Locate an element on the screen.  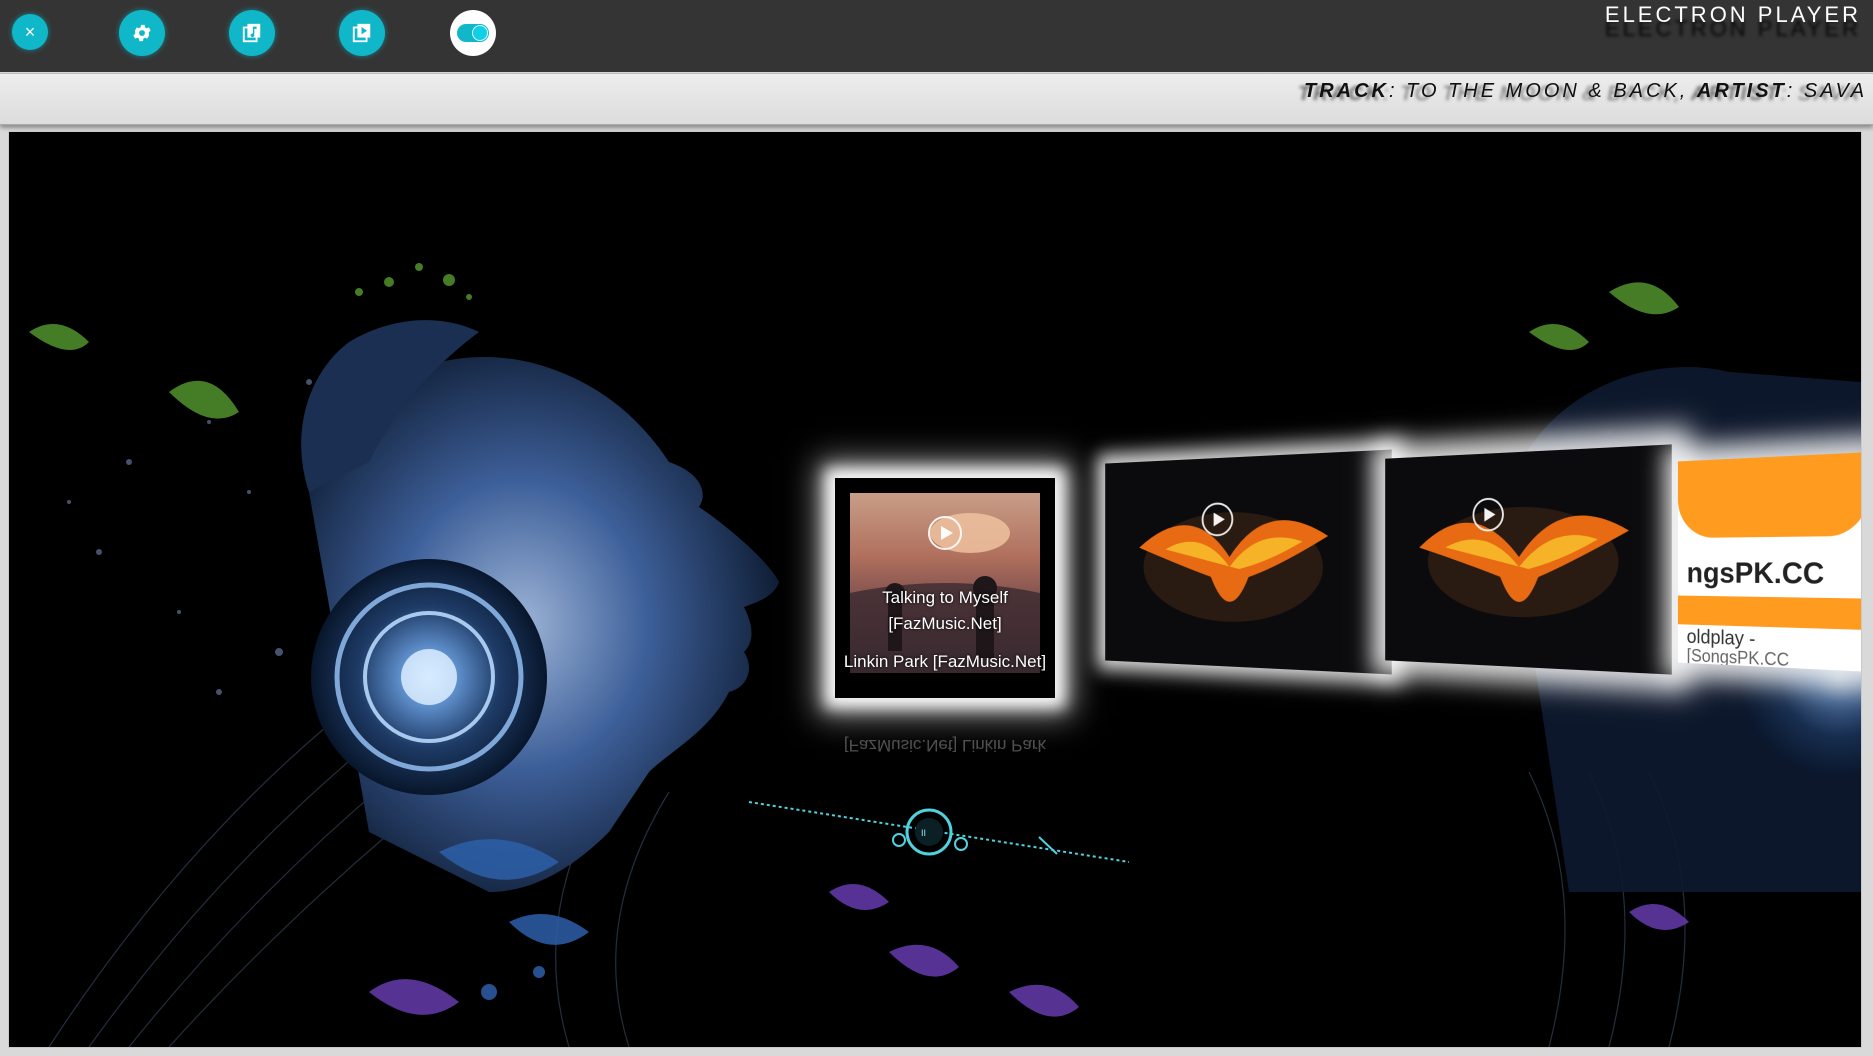
track-name: TO THE MOON & BACK is located at coordinates (1543, 91).